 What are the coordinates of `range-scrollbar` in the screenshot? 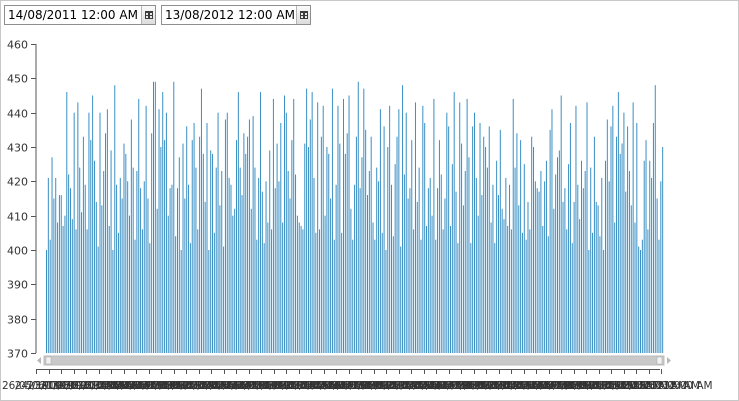 It's located at (354, 360).